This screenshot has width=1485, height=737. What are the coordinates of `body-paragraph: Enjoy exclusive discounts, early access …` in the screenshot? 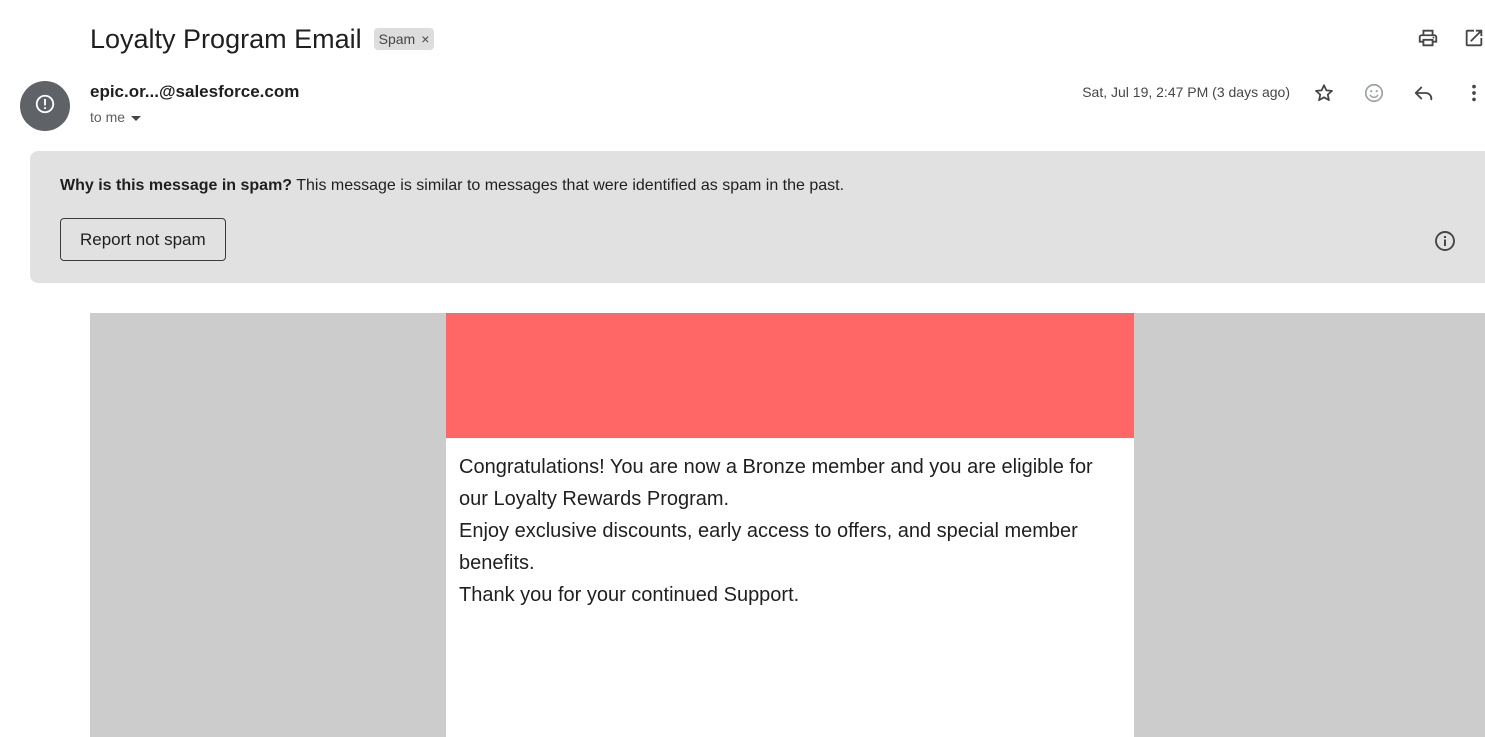 It's located at (768, 547).